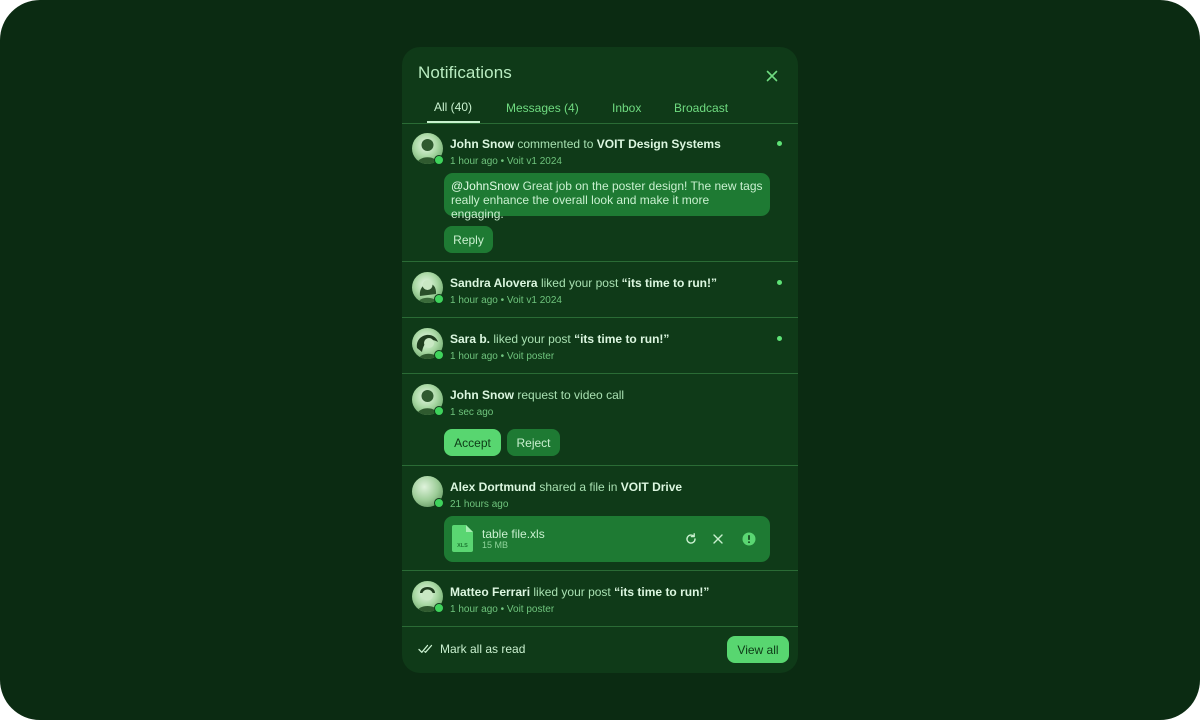 The image size is (1200, 720). I want to click on action-text: shared a file in, so click(578, 487).